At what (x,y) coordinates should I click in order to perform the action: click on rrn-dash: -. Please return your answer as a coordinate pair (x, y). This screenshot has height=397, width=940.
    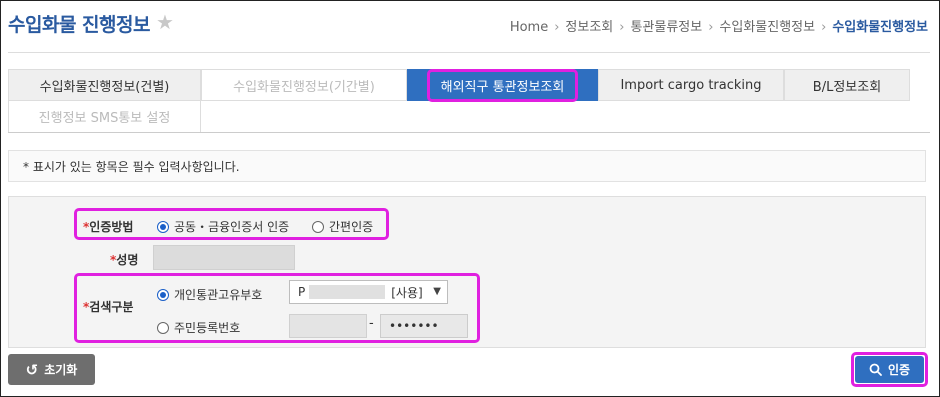
    Looking at the image, I should click on (371, 323).